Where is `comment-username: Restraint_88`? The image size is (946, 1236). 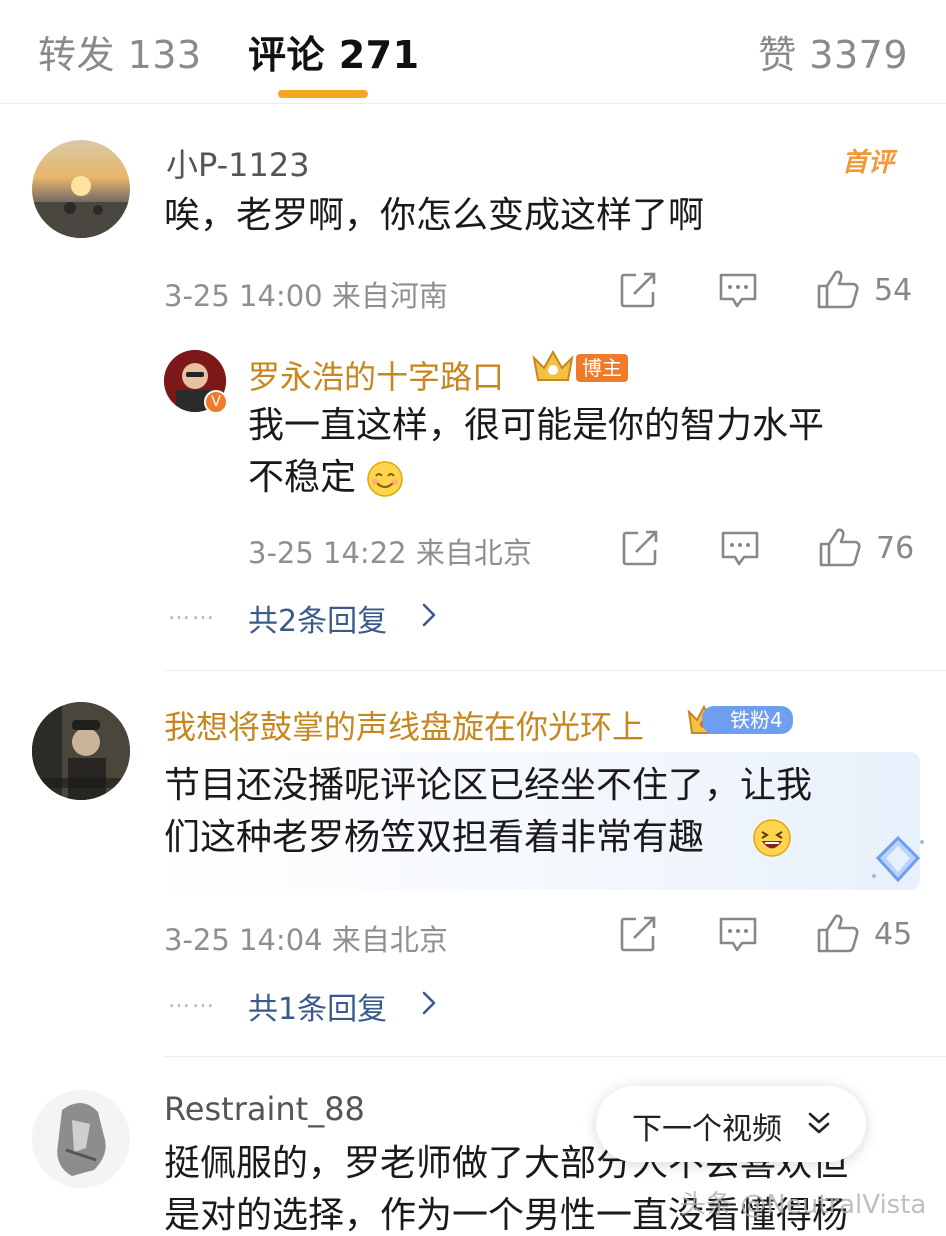 comment-username: Restraint_88 is located at coordinates (264, 1109).